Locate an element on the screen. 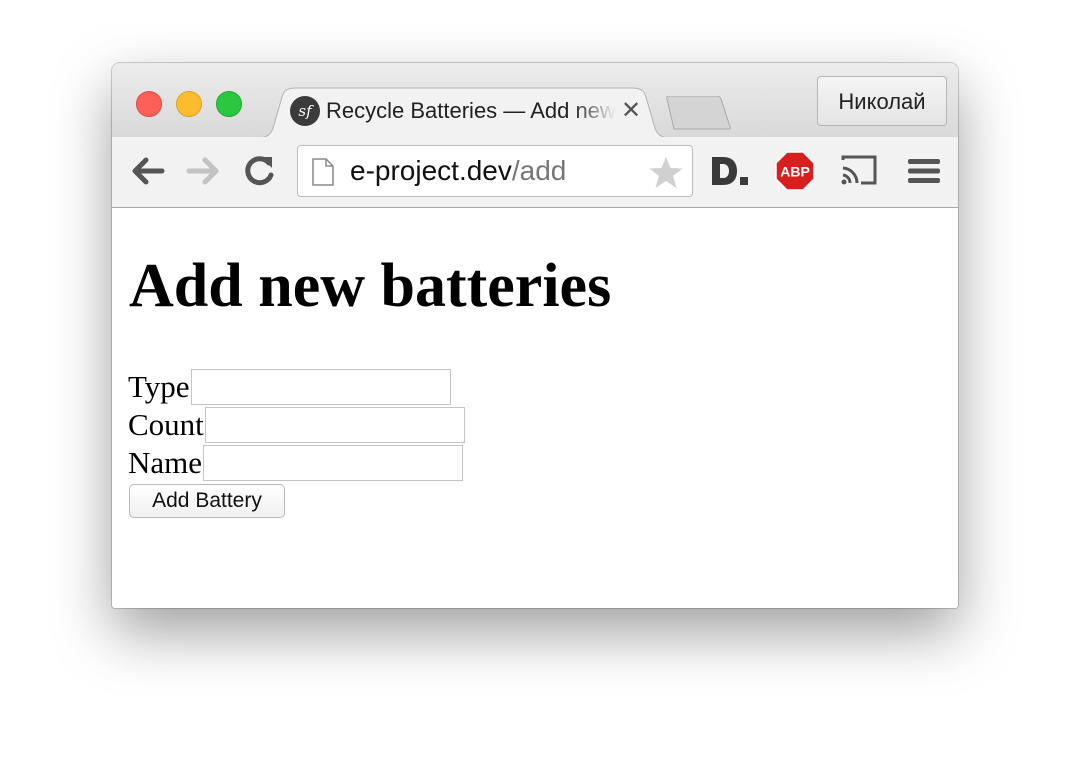 Image resolution: width=1070 pixels, height=768 pixels. menu-icon is located at coordinates (924, 171).